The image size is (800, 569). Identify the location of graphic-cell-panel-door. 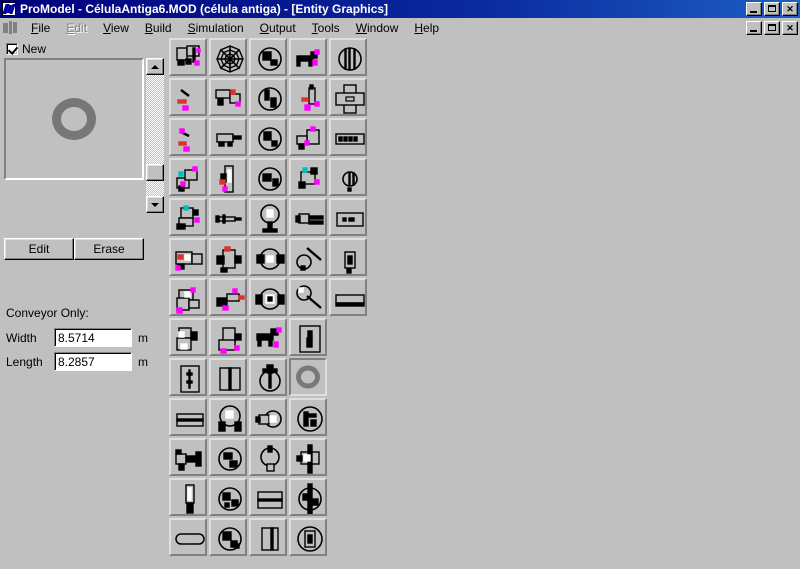
(188, 377).